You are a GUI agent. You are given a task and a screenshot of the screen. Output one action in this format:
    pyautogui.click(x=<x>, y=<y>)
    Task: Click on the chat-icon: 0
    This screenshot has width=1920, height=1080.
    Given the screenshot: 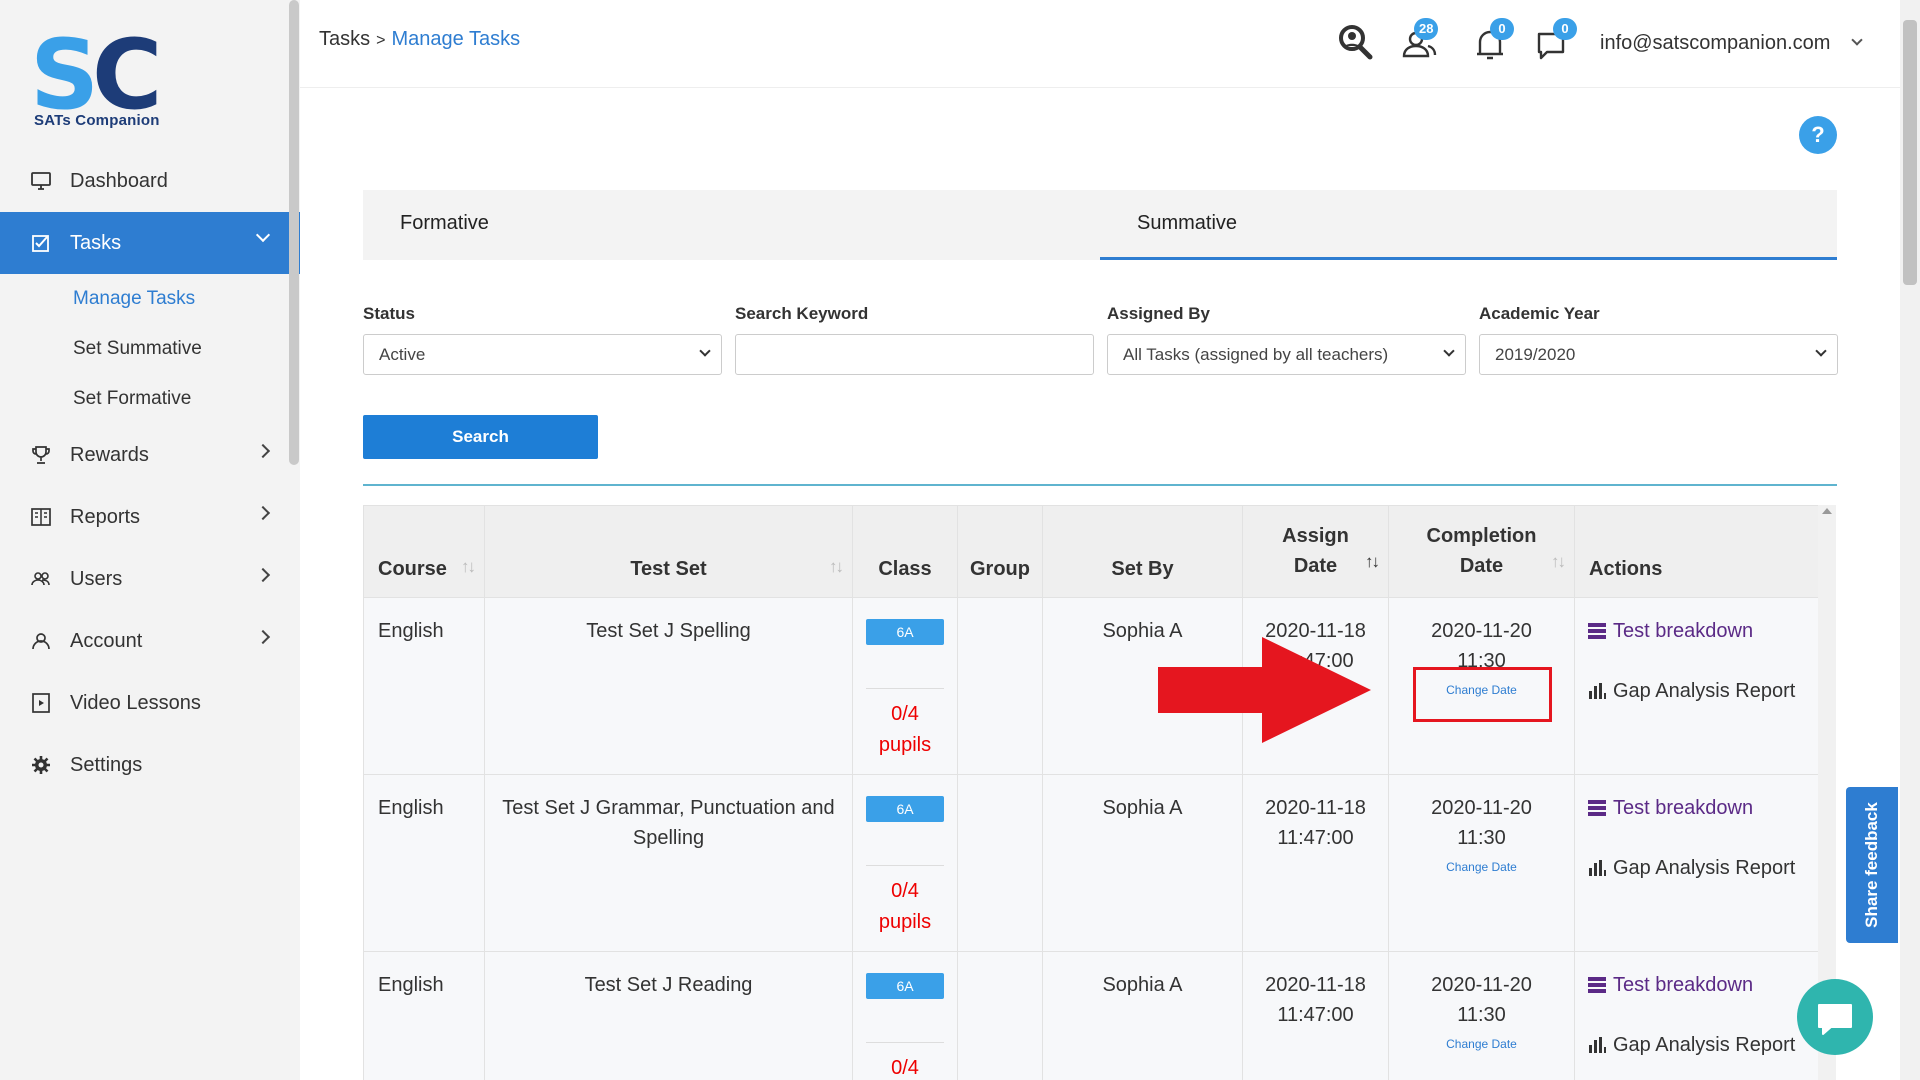 What is the action you would take?
    pyautogui.click(x=1554, y=42)
    